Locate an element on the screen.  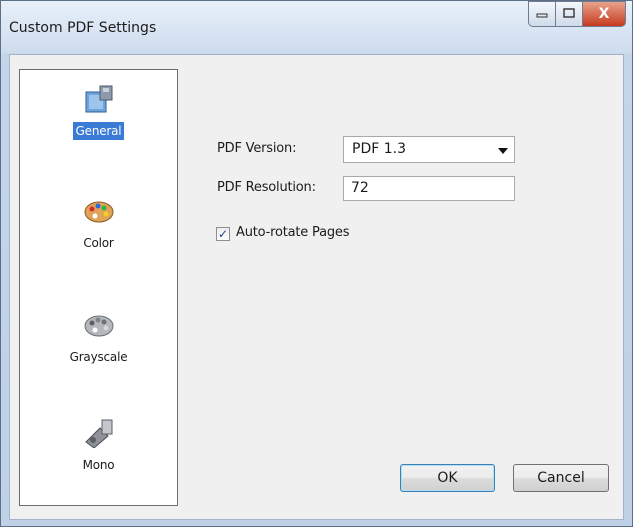
maximize-icon is located at coordinates (569, 14).